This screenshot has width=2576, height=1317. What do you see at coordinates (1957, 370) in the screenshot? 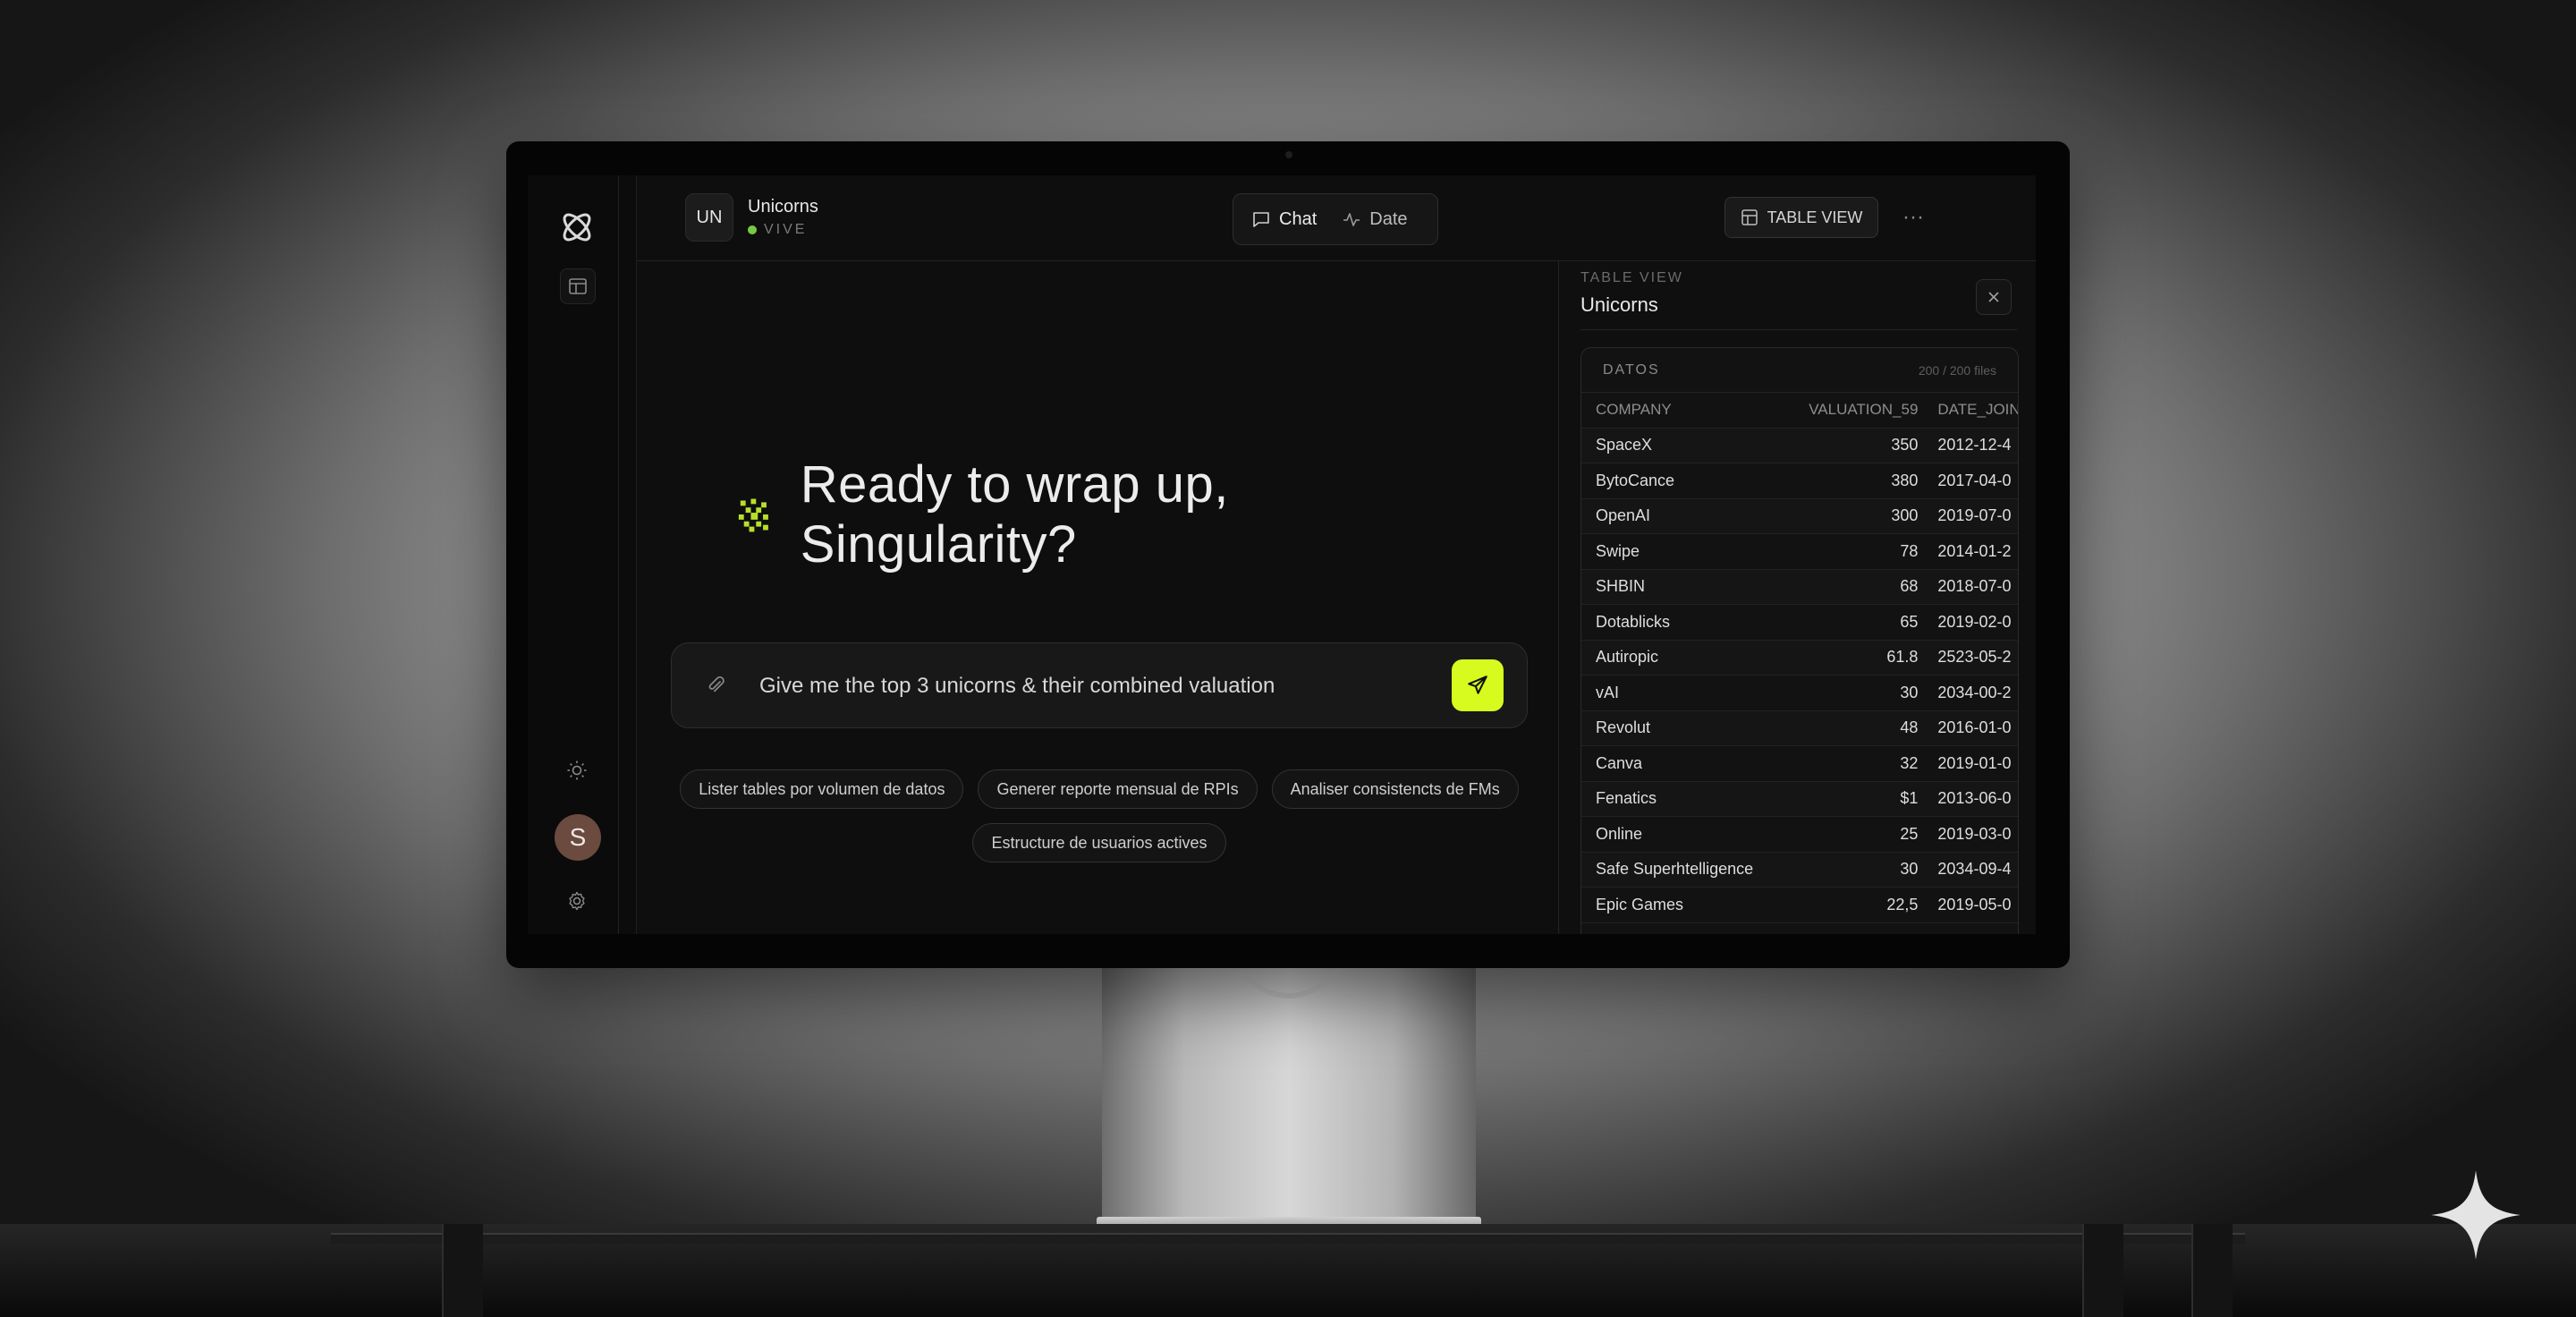
I see `row-count: 200 / 200 files` at bounding box center [1957, 370].